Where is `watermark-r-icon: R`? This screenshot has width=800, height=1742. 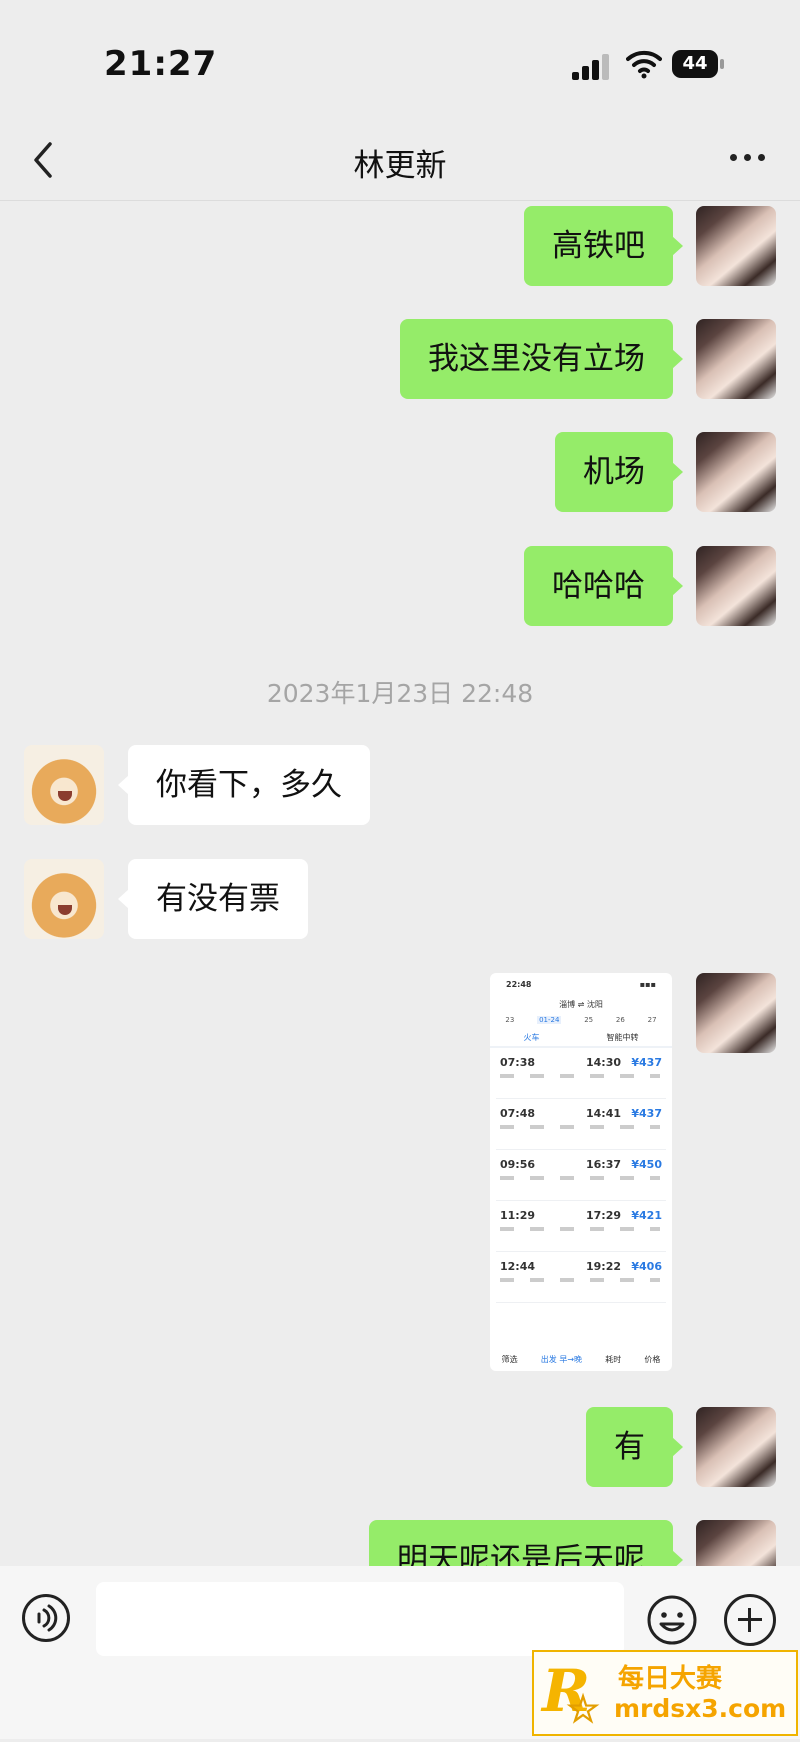
watermark-r-icon: R is located at coordinates (571, 1700).